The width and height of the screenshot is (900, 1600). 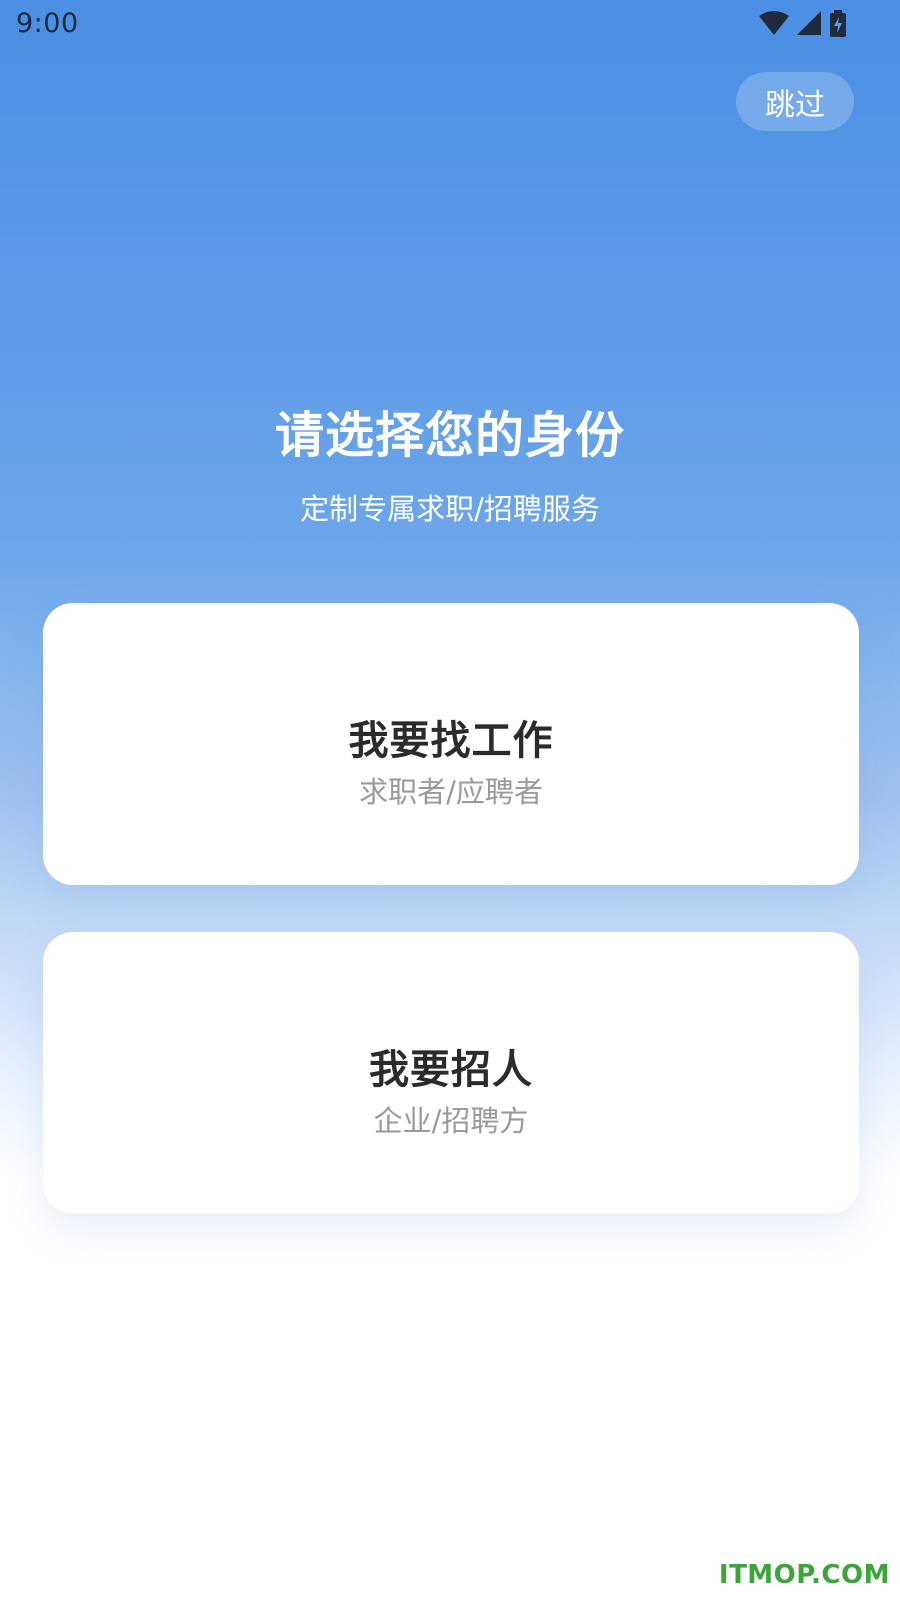 What do you see at coordinates (451, 1121) in the screenshot?
I see `recruiter-subtitle: 企业/招聘方` at bounding box center [451, 1121].